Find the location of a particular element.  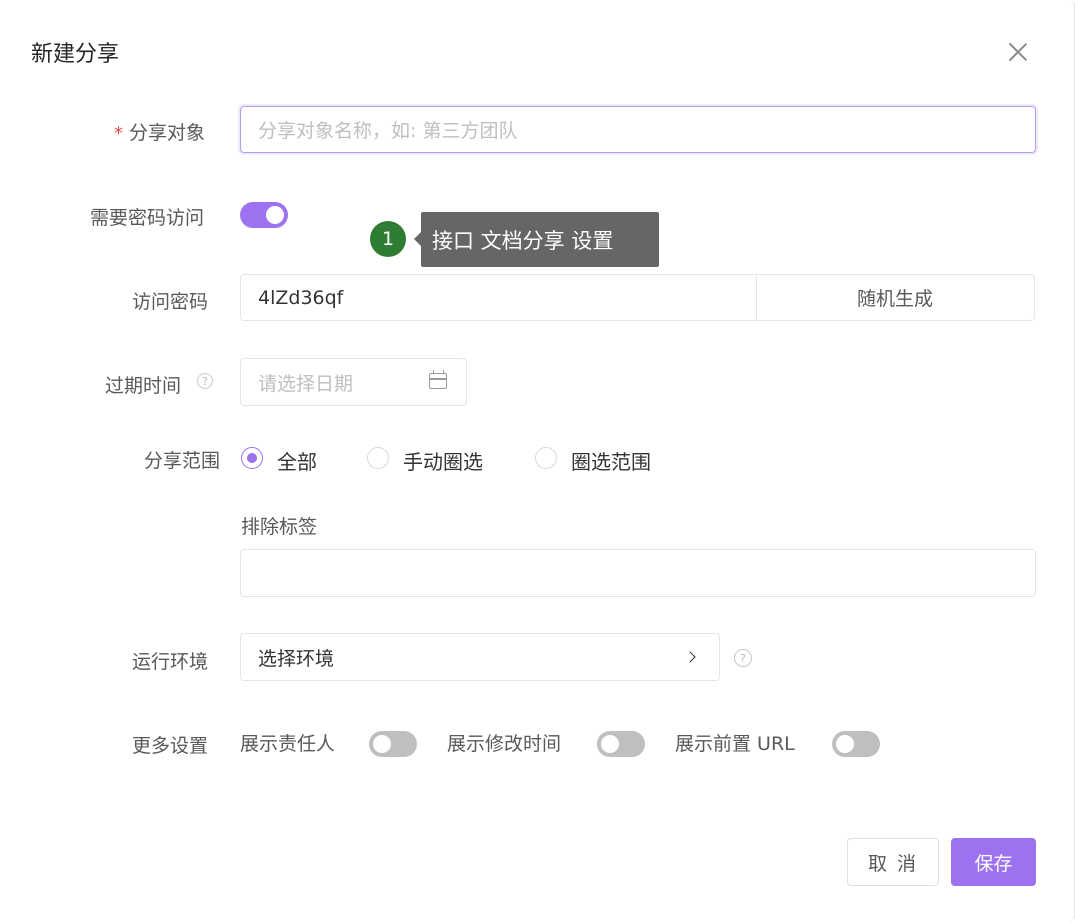

show-prefix-url-switch is located at coordinates (856, 744).